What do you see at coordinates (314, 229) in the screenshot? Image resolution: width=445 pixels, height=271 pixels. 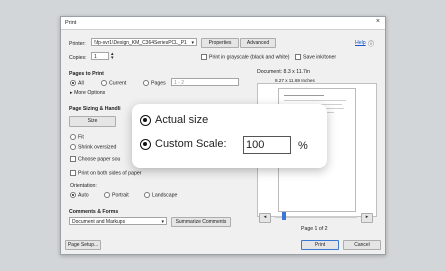 I see `page-indicator: Page 1 of 2` at bounding box center [314, 229].